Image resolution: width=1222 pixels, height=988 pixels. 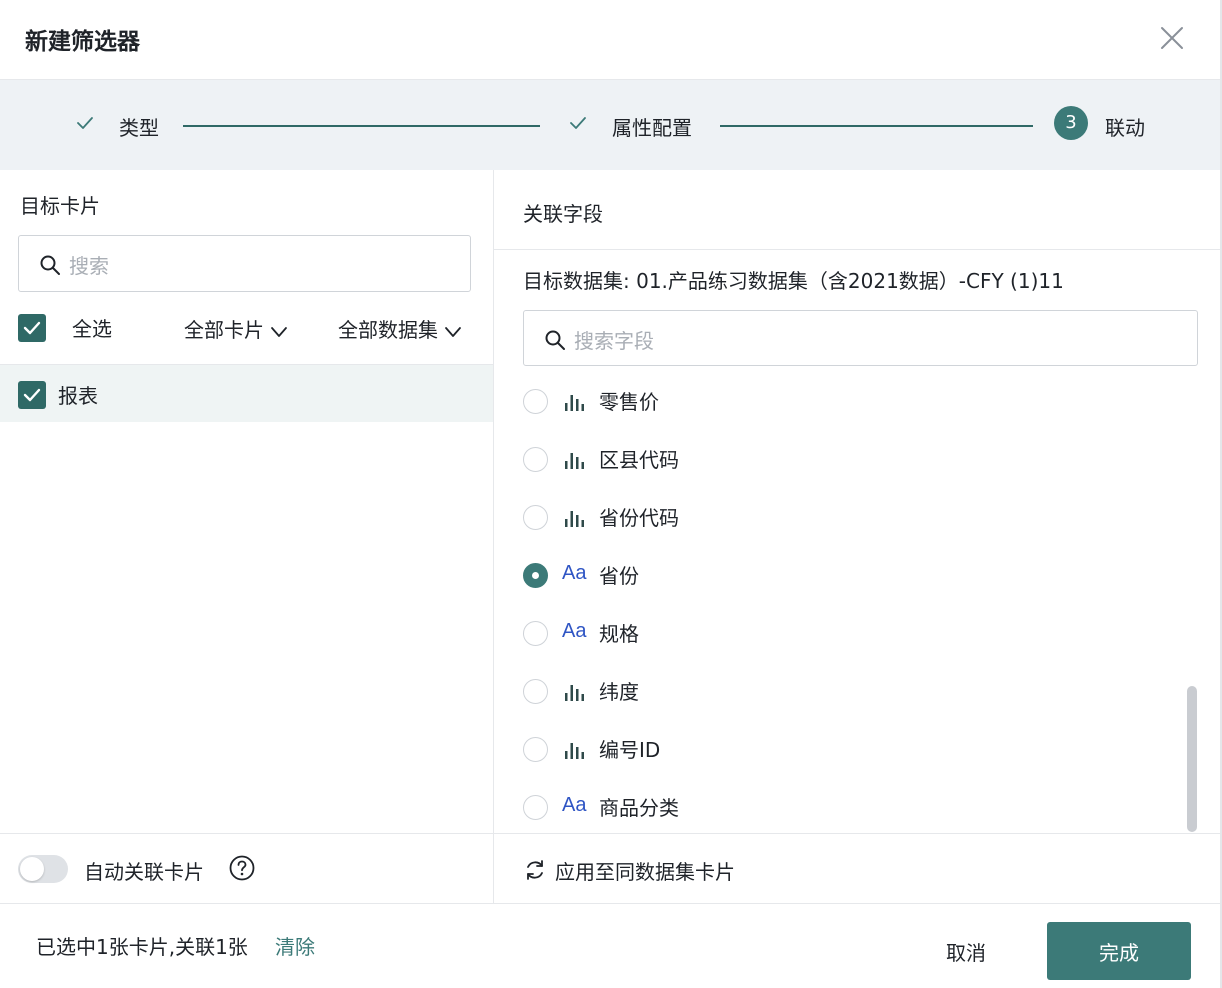 I want to click on linked-fields-title: 关联字段, so click(x=563, y=214).